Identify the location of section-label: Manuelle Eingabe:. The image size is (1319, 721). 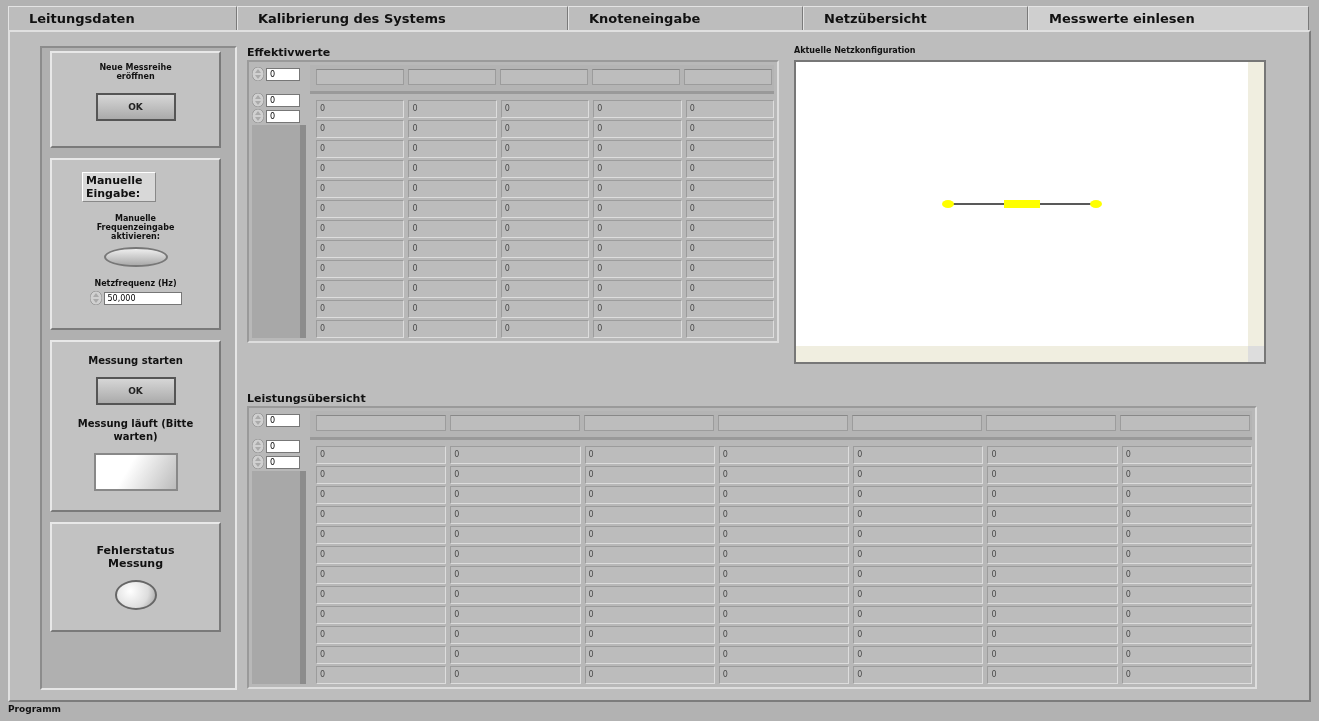
(119, 187).